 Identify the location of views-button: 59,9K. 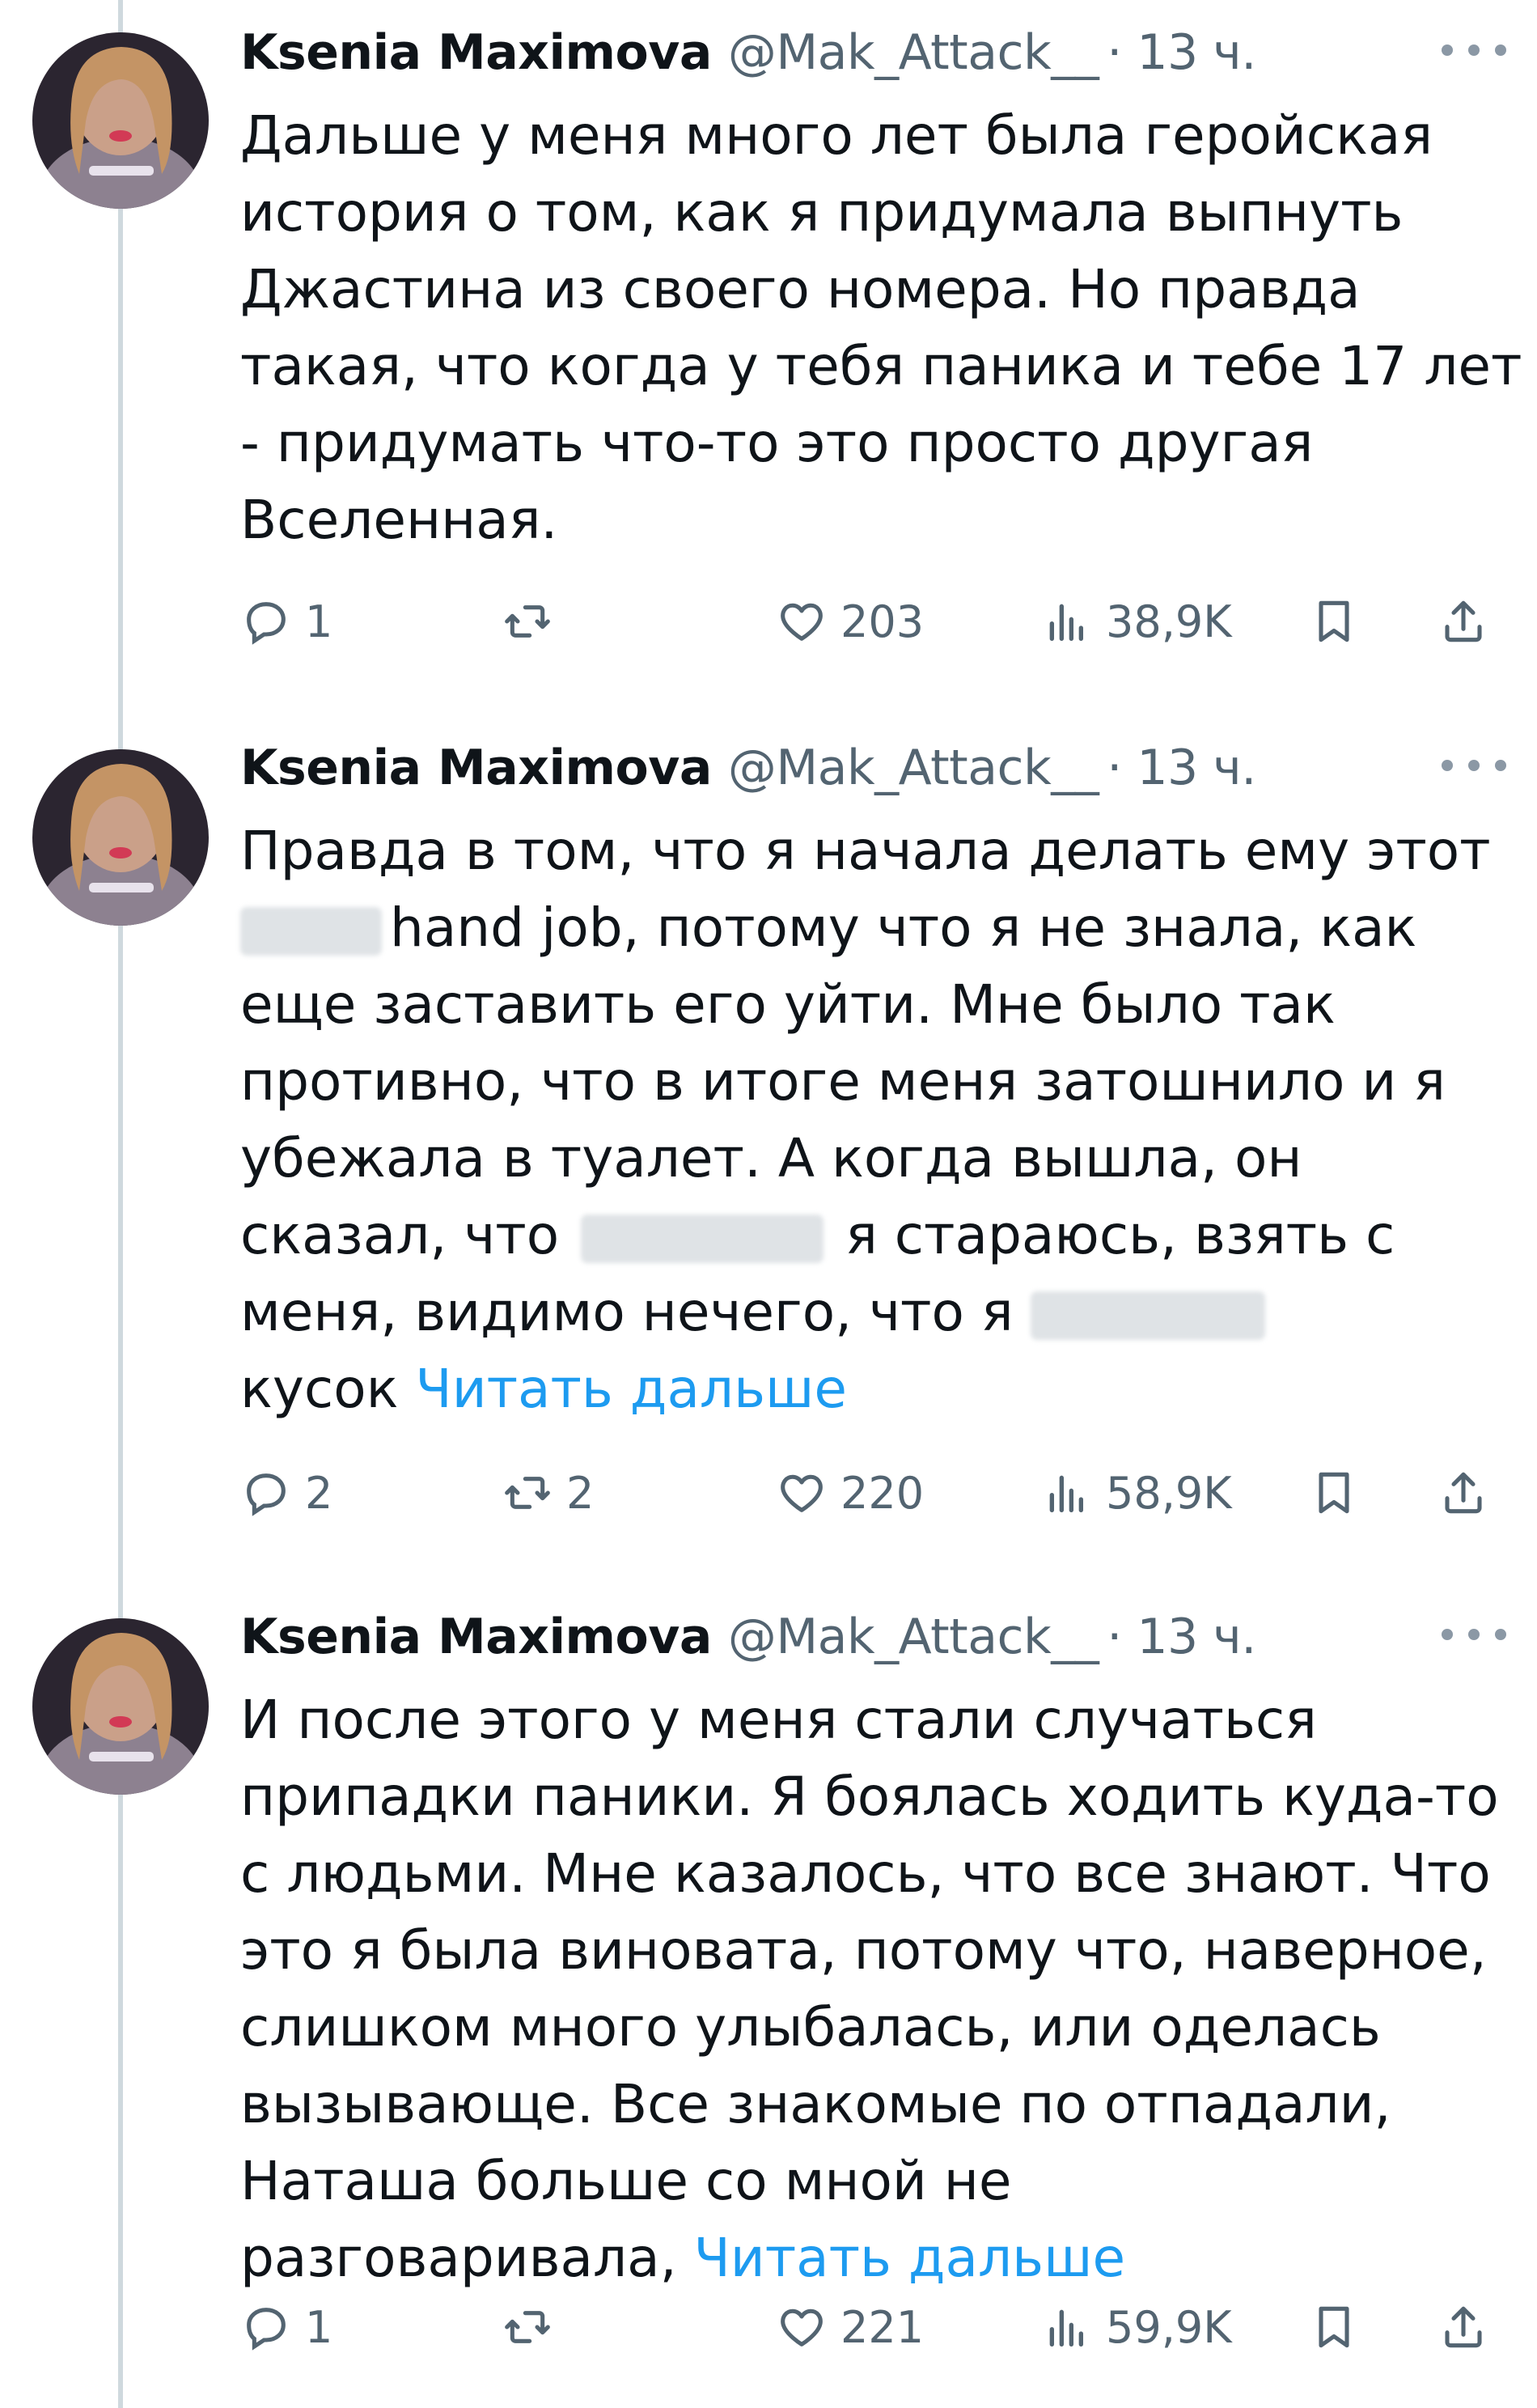
(1136, 2327).